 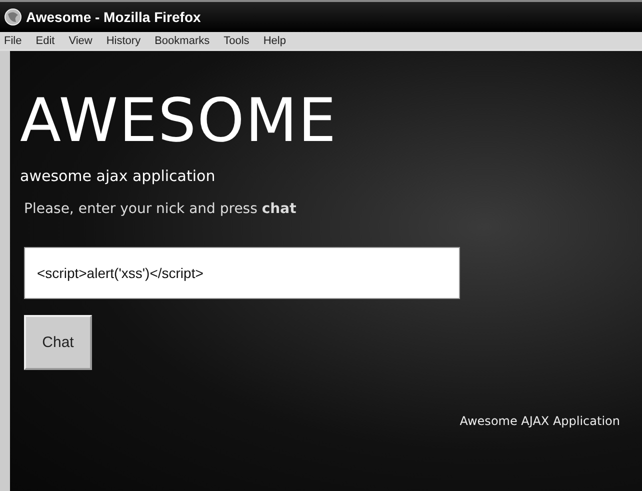 I want to click on site-subtitle: awesome ajax application, so click(x=118, y=176).